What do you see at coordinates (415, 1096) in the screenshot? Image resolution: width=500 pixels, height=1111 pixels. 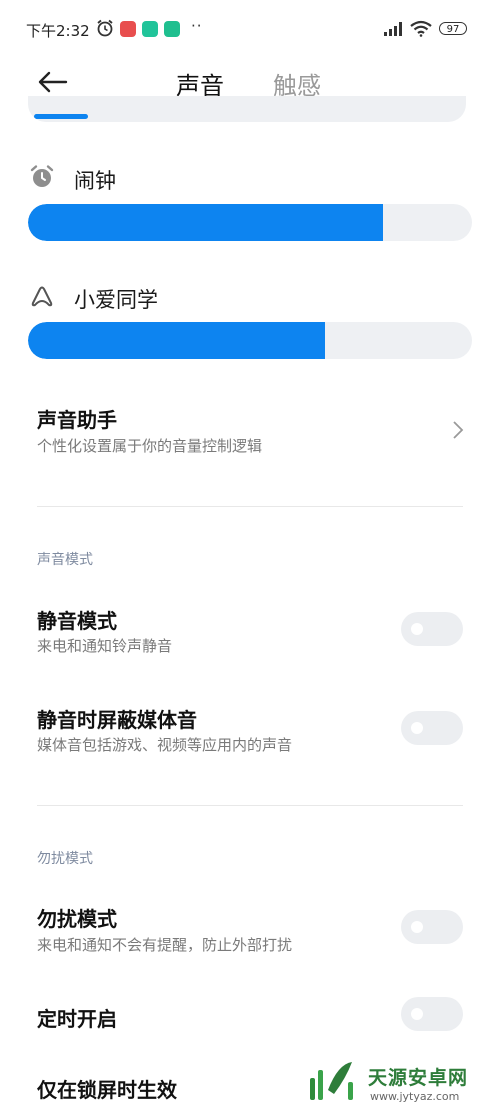 I see `watermark-url: www.jytyaz.com` at bounding box center [415, 1096].